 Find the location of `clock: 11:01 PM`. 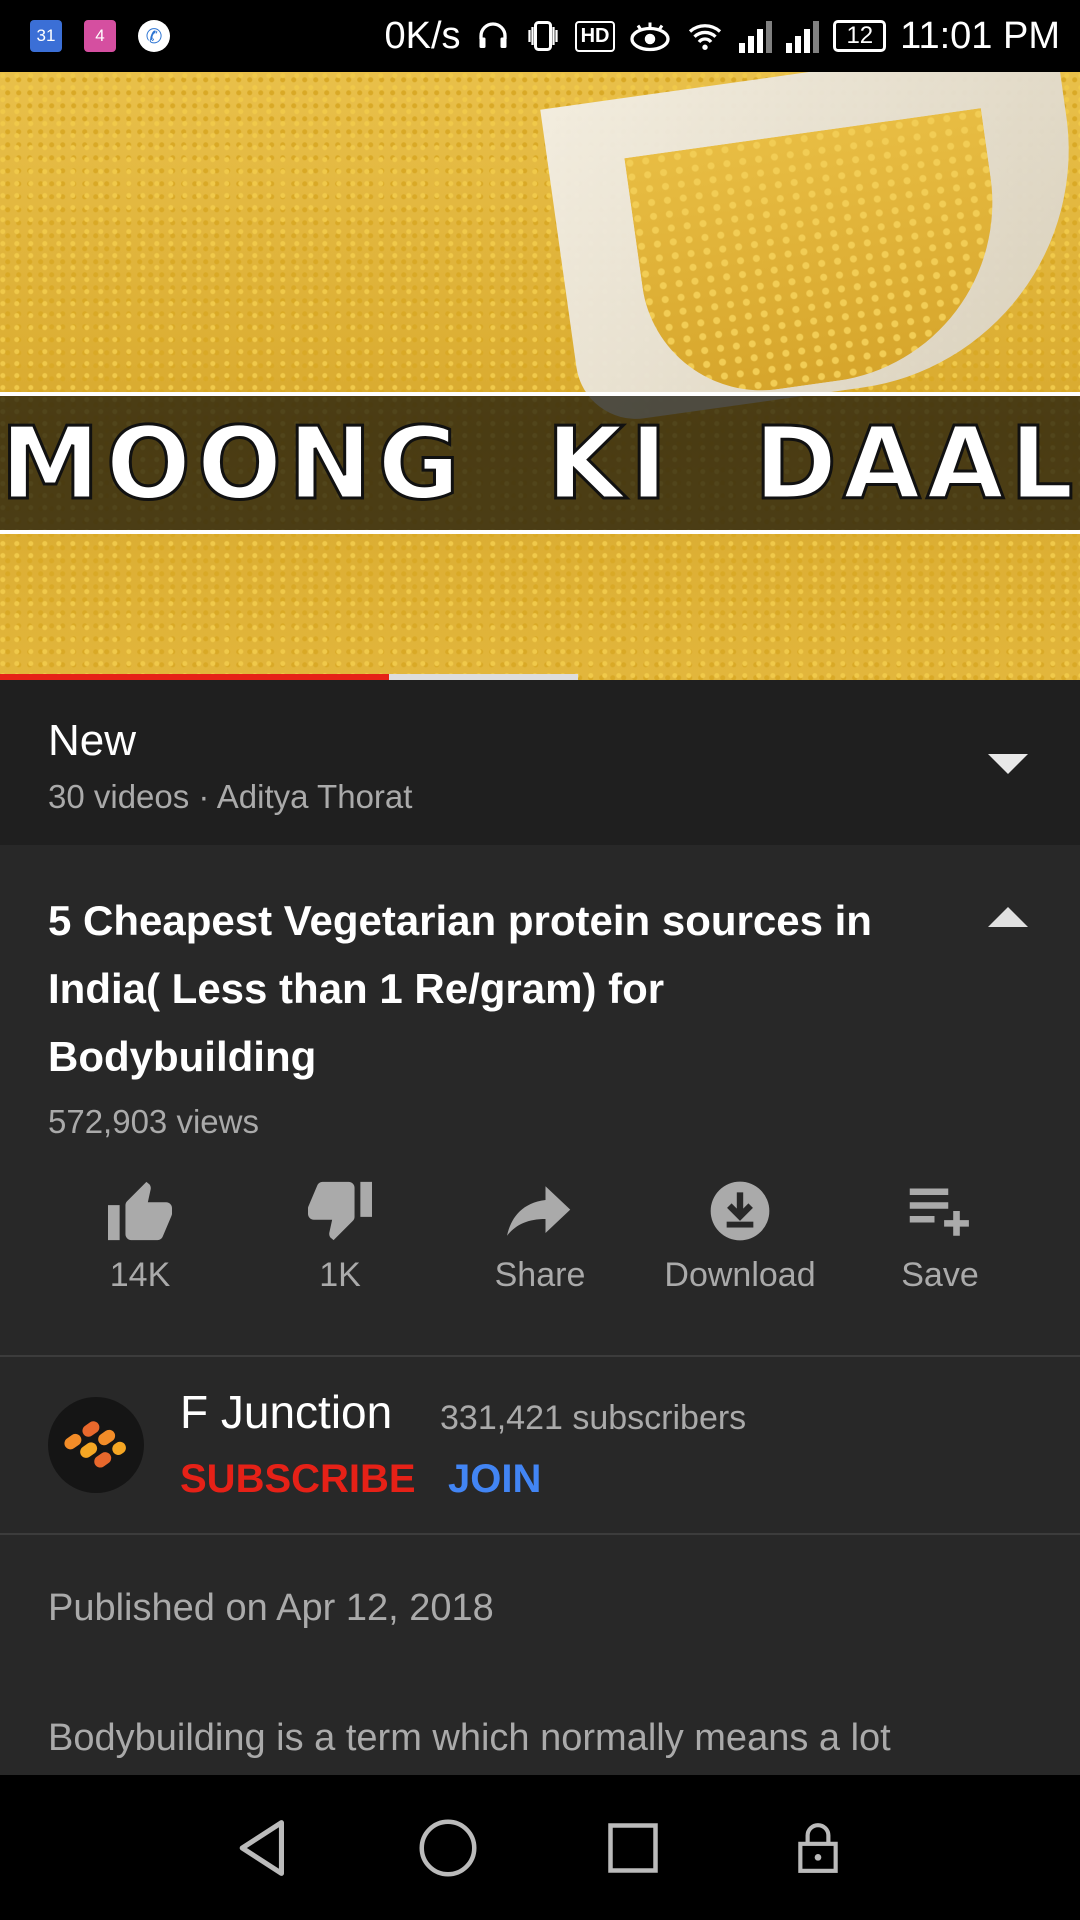

clock: 11:01 PM is located at coordinates (980, 35).